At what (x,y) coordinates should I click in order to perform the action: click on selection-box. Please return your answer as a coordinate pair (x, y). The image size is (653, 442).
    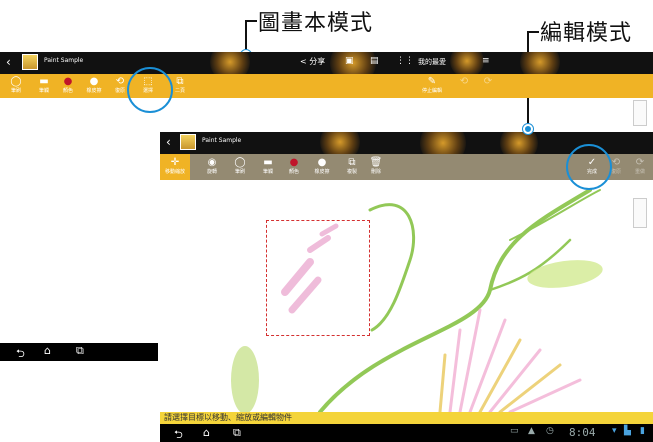
    Looking at the image, I should click on (318, 278).